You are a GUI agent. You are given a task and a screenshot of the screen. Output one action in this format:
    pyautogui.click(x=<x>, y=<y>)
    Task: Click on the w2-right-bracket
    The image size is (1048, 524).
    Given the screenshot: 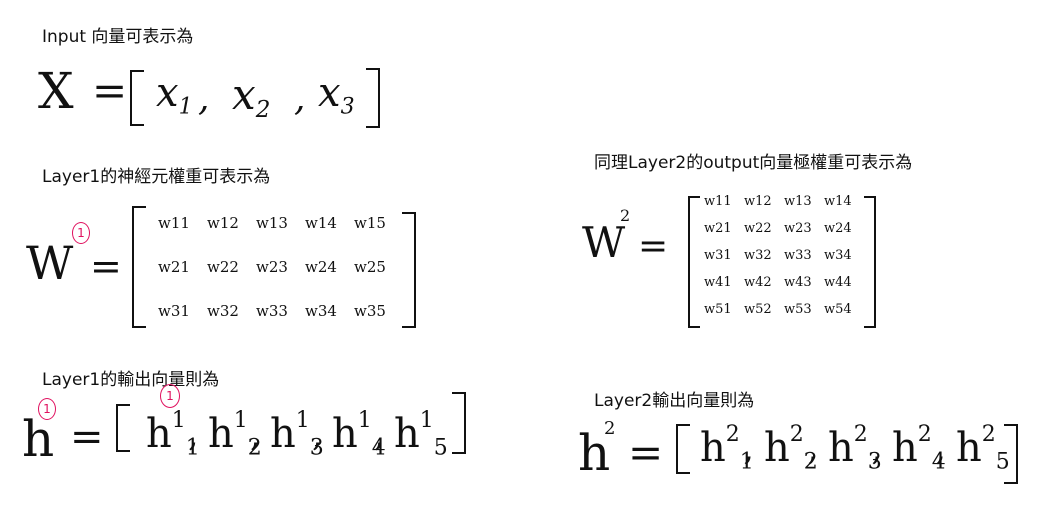 What is the action you would take?
    pyautogui.click(x=870, y=262)
    